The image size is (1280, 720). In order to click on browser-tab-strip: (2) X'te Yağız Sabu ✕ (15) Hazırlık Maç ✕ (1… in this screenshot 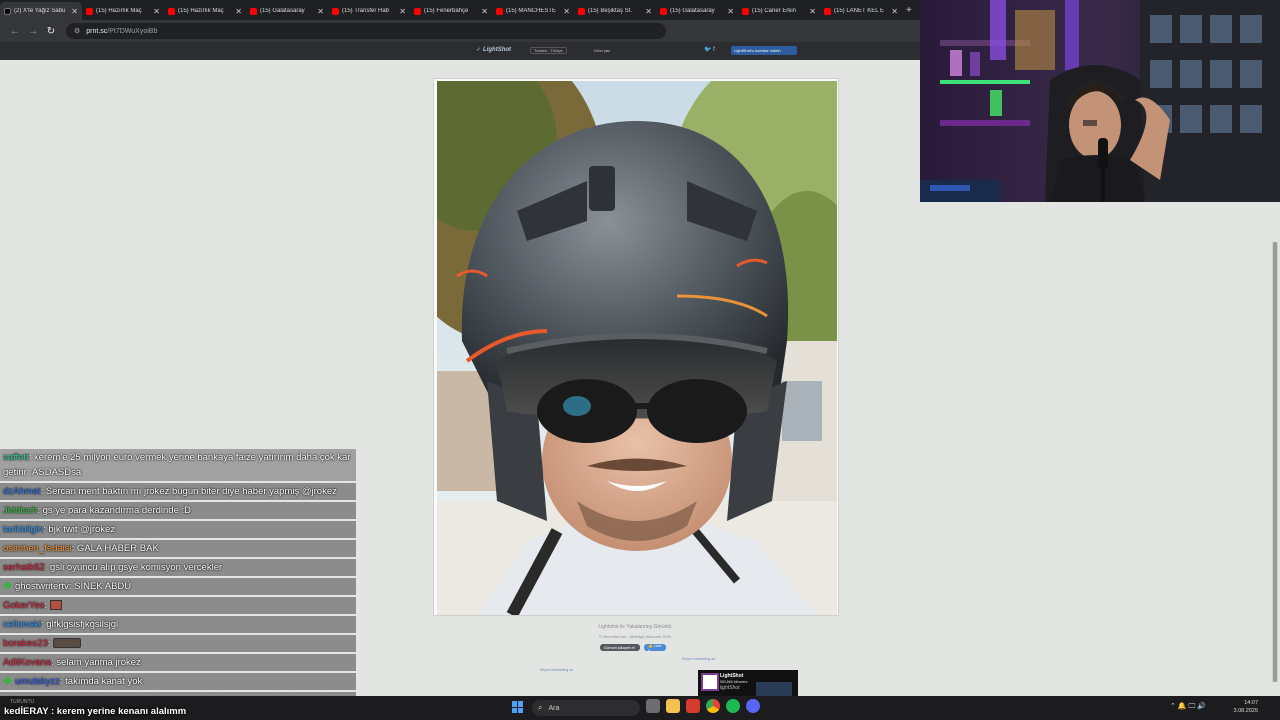, I will do `click(460, 10)`.